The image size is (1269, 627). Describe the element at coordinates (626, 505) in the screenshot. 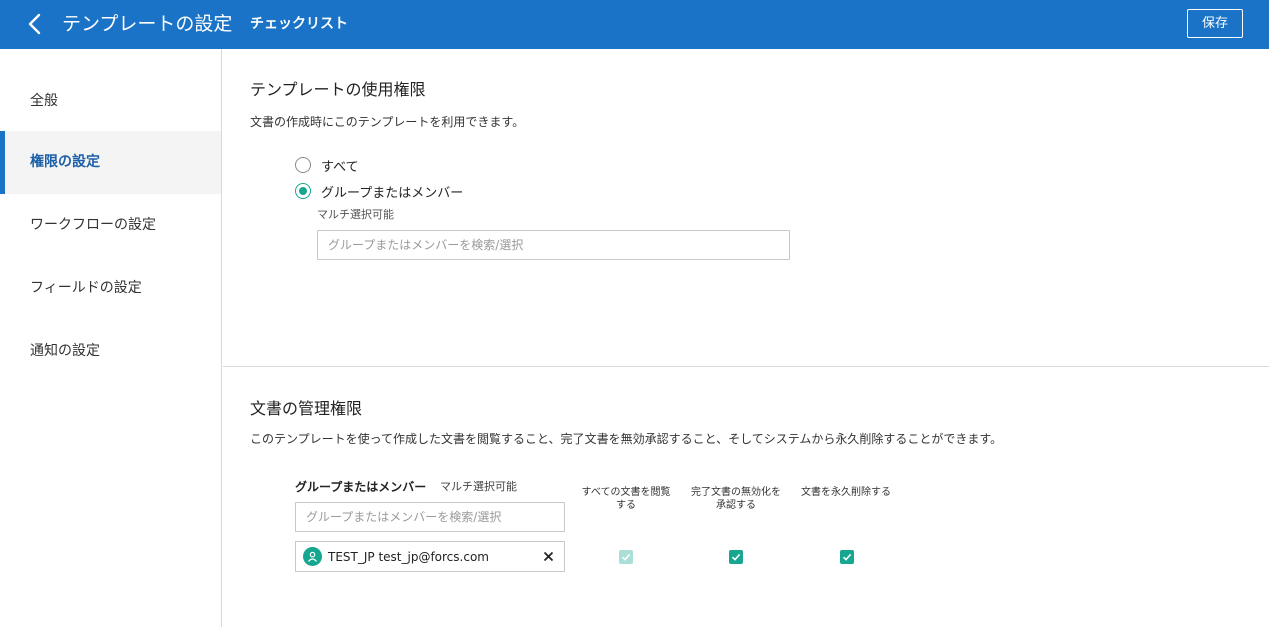

I see `column-header-line: する` at that location.